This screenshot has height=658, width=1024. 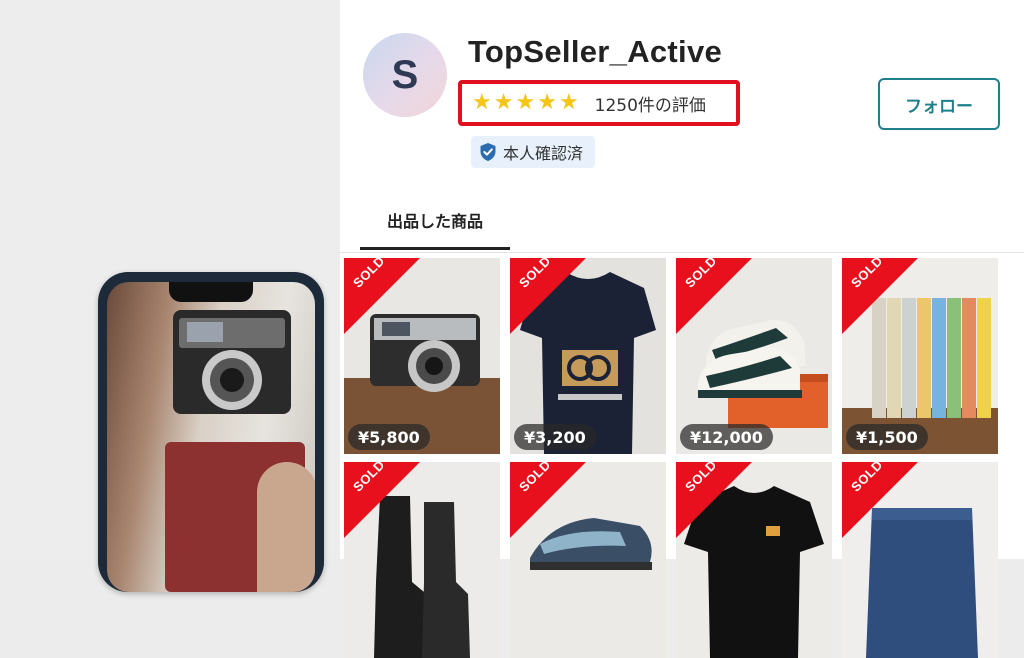 What do you see at coordinates (920, 356) in the screenshot?
I see `list-item: SOLD ¥1,500` at bounding box center [920, 356].